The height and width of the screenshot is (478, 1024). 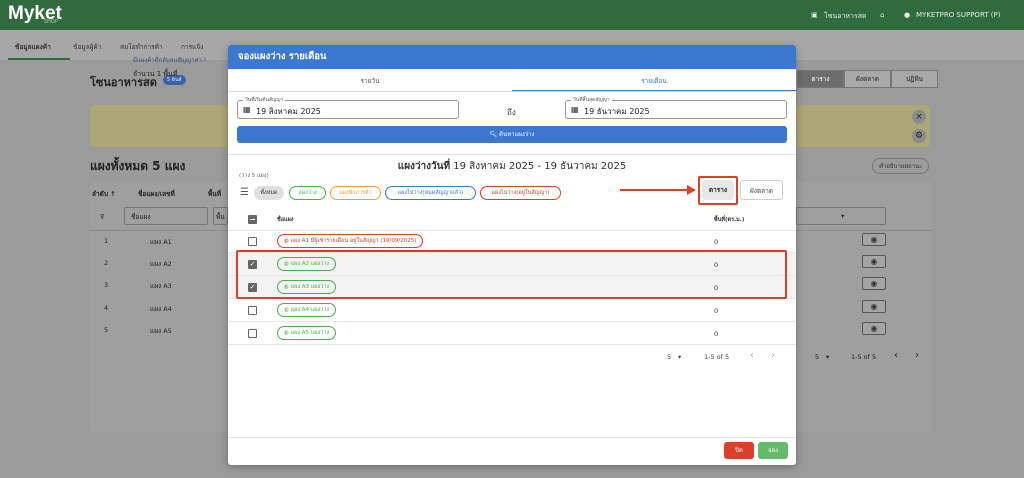 I want to click on chip-expired: แผงไม่ว่าง(หมดสัญญาแล้ว), so click(x=430, y=193).